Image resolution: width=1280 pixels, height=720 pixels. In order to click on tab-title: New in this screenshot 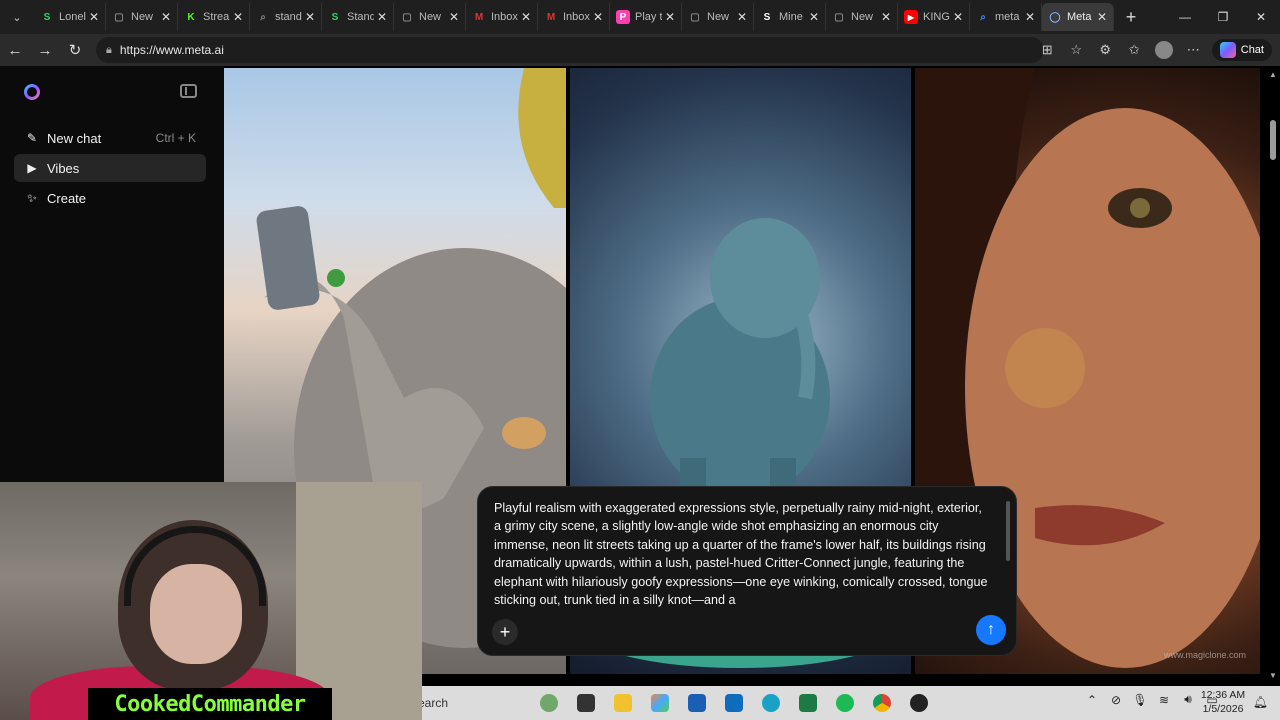, I will do `click(862, 17)`.